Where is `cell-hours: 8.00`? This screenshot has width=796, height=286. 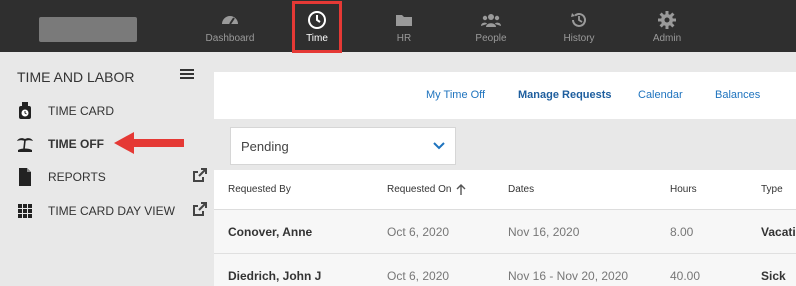 cell-hours: 8.00 is located at coordinates (682, 232).